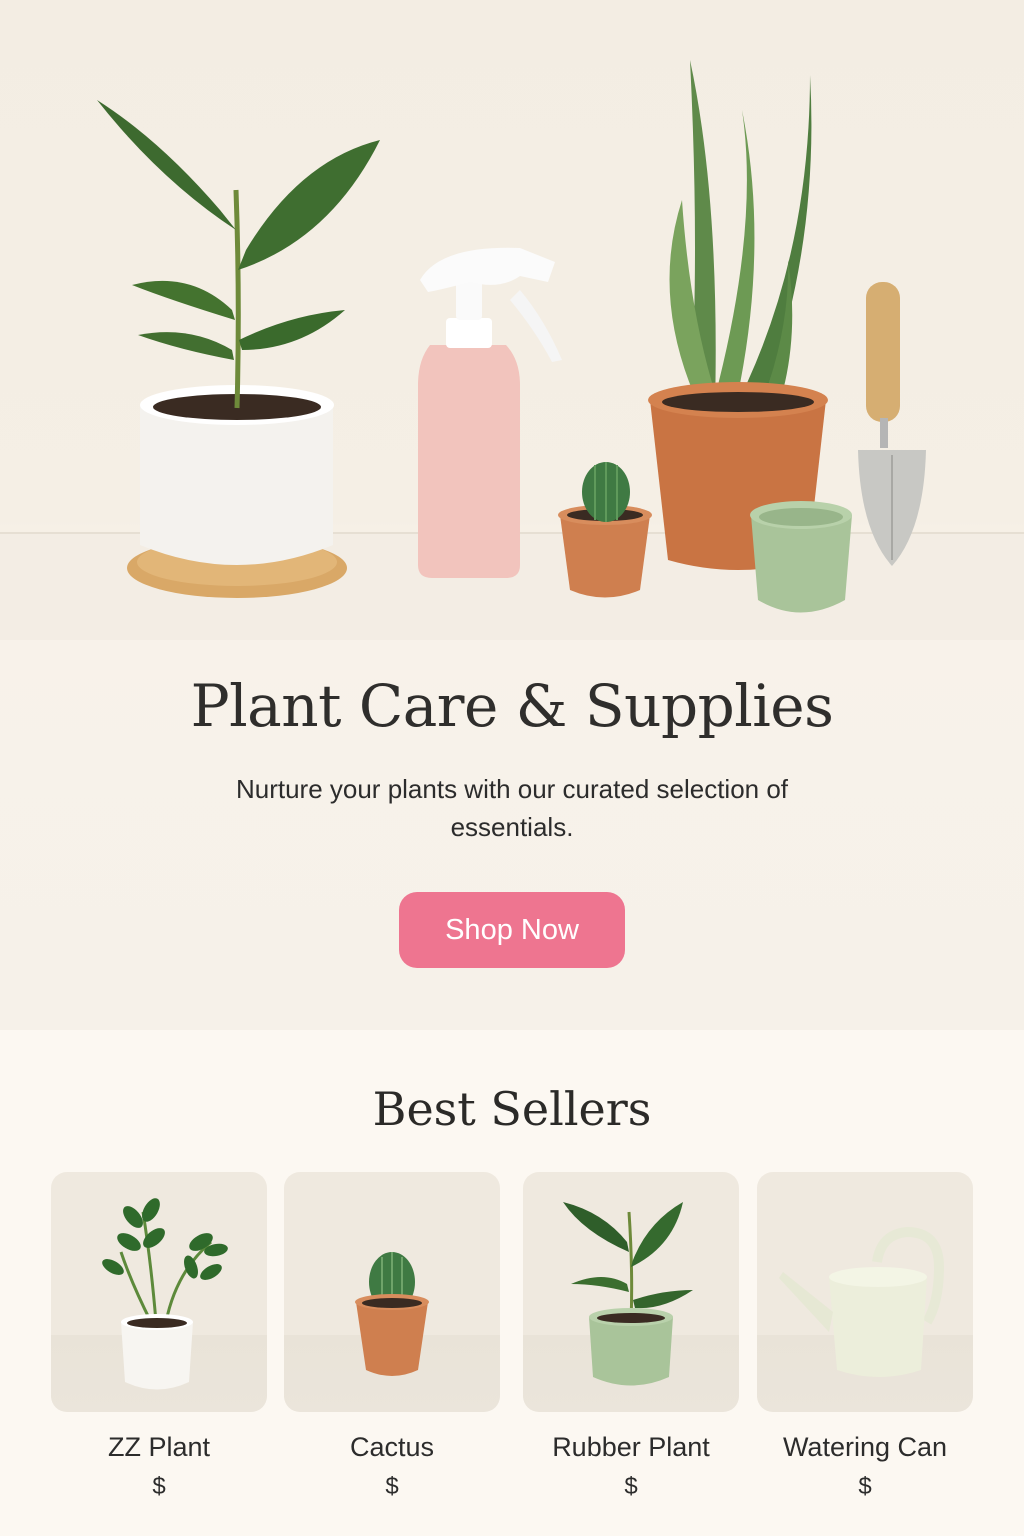 This screenshot has height=1536, width=1024. What do you see at coordinates (738, 315) in the screenshot?
I see `snake-plant-hero` at bounding box center [738, 315].